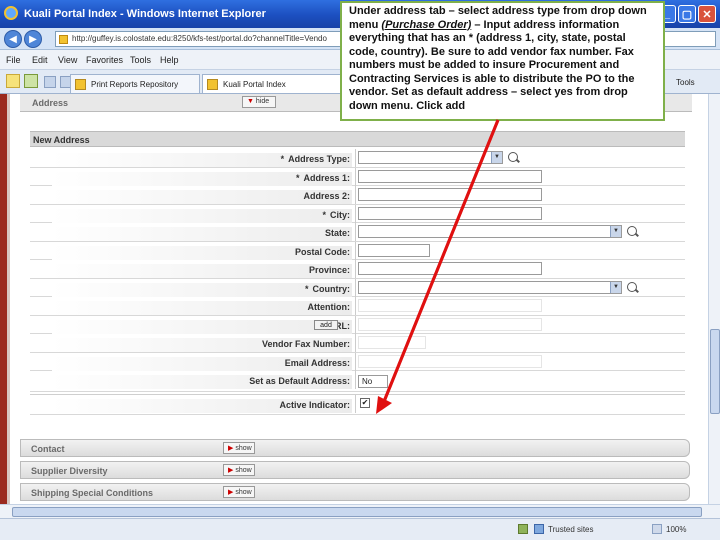  What do you see at coordinates (685, 82) in the screenshot?
I see `tools-dropdown: Tools` at bounding box center [685, 82].